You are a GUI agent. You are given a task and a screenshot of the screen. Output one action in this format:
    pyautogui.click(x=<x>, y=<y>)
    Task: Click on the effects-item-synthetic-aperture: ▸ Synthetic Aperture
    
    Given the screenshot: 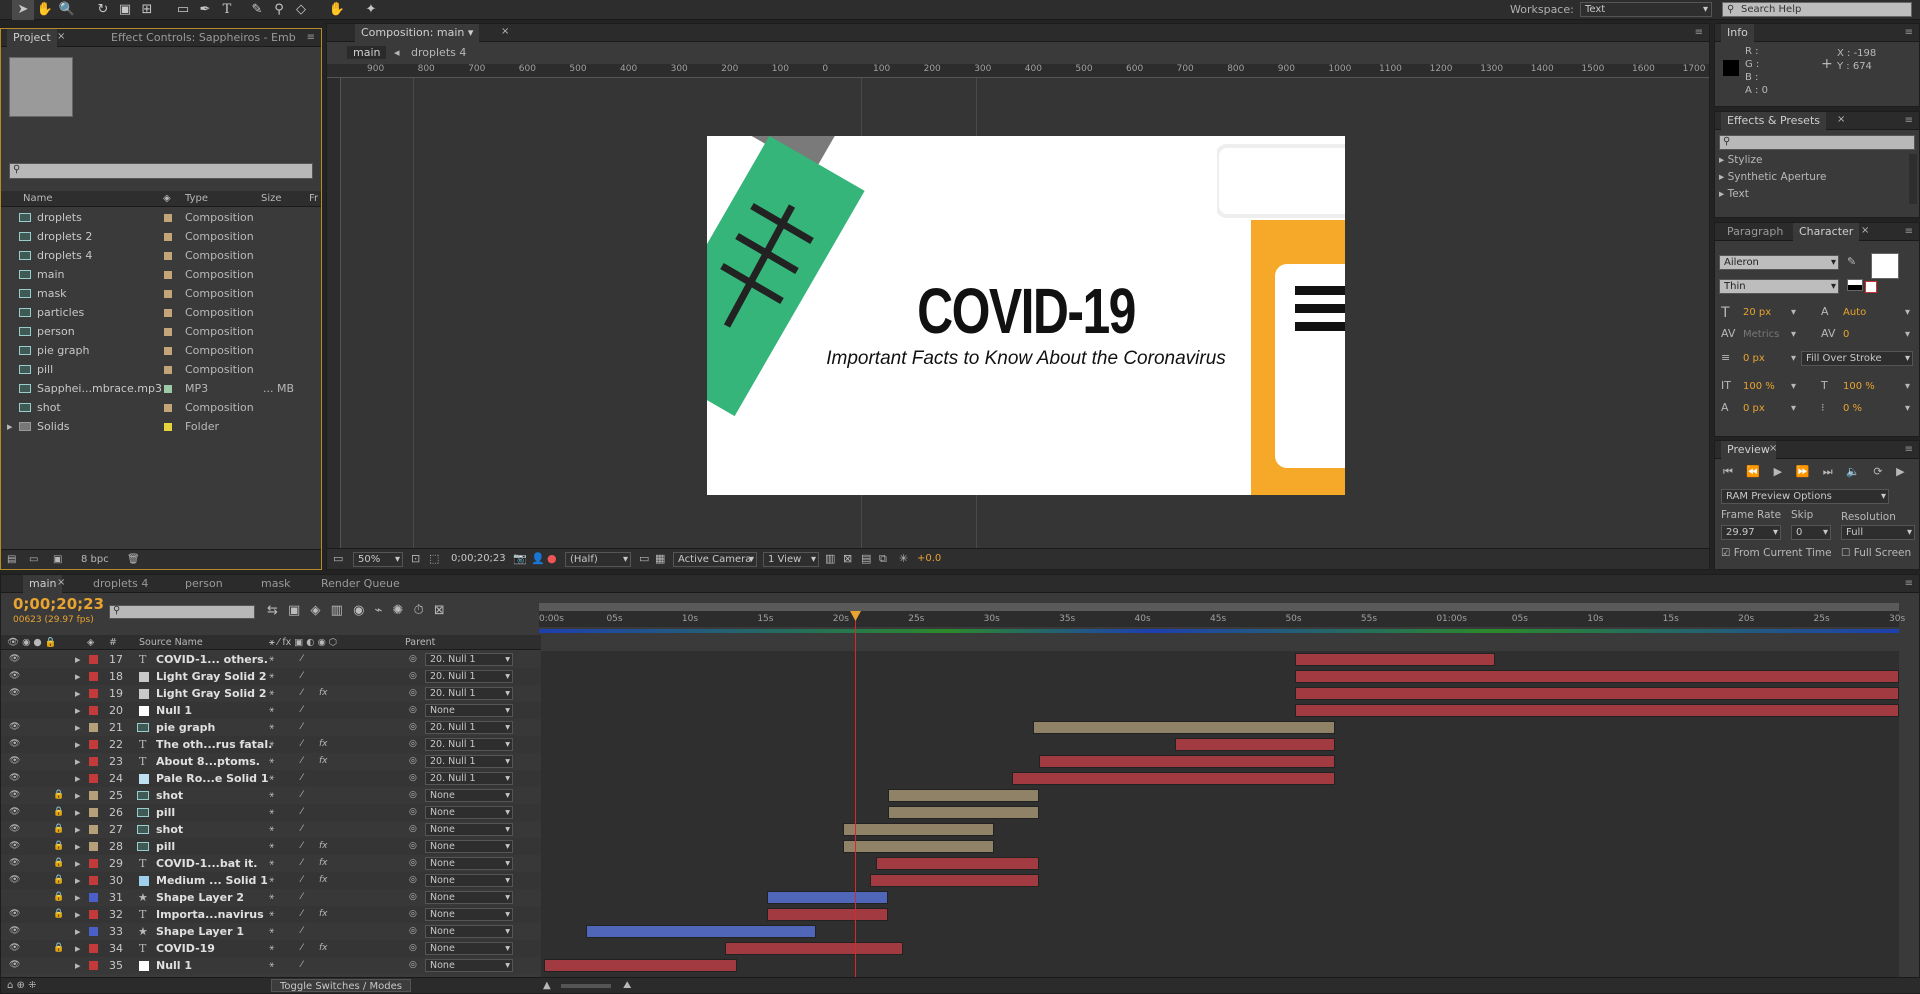 What is the action you would take?
    pyautogui.click(x=1772, y=177)
    